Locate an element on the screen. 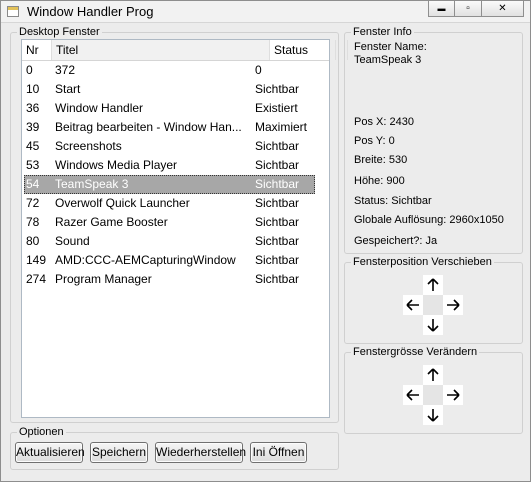  resize-right-button is located at coordinates (453, 395).